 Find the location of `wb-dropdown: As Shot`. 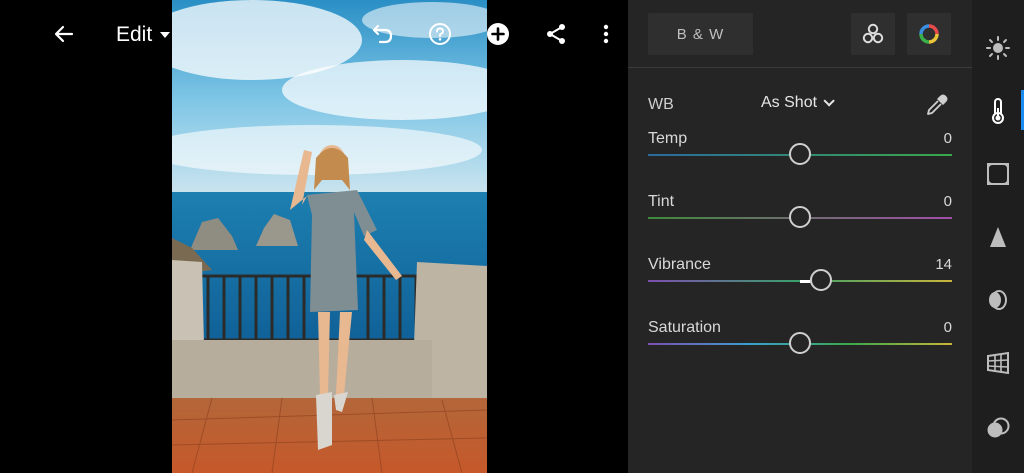

wb-dropdown: As Shot is located at coordinates (798, 103).